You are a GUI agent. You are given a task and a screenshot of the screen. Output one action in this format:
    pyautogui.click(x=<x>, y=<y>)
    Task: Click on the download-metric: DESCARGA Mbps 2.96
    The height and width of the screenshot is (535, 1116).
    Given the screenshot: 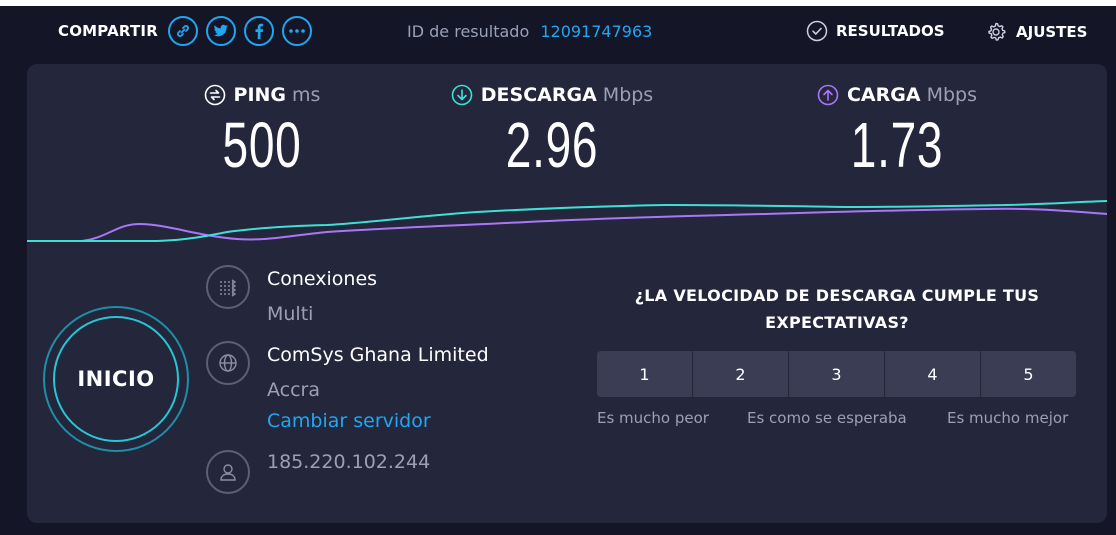 What is the action you would take?
    pyautogui.click(x=552, y=133)
    